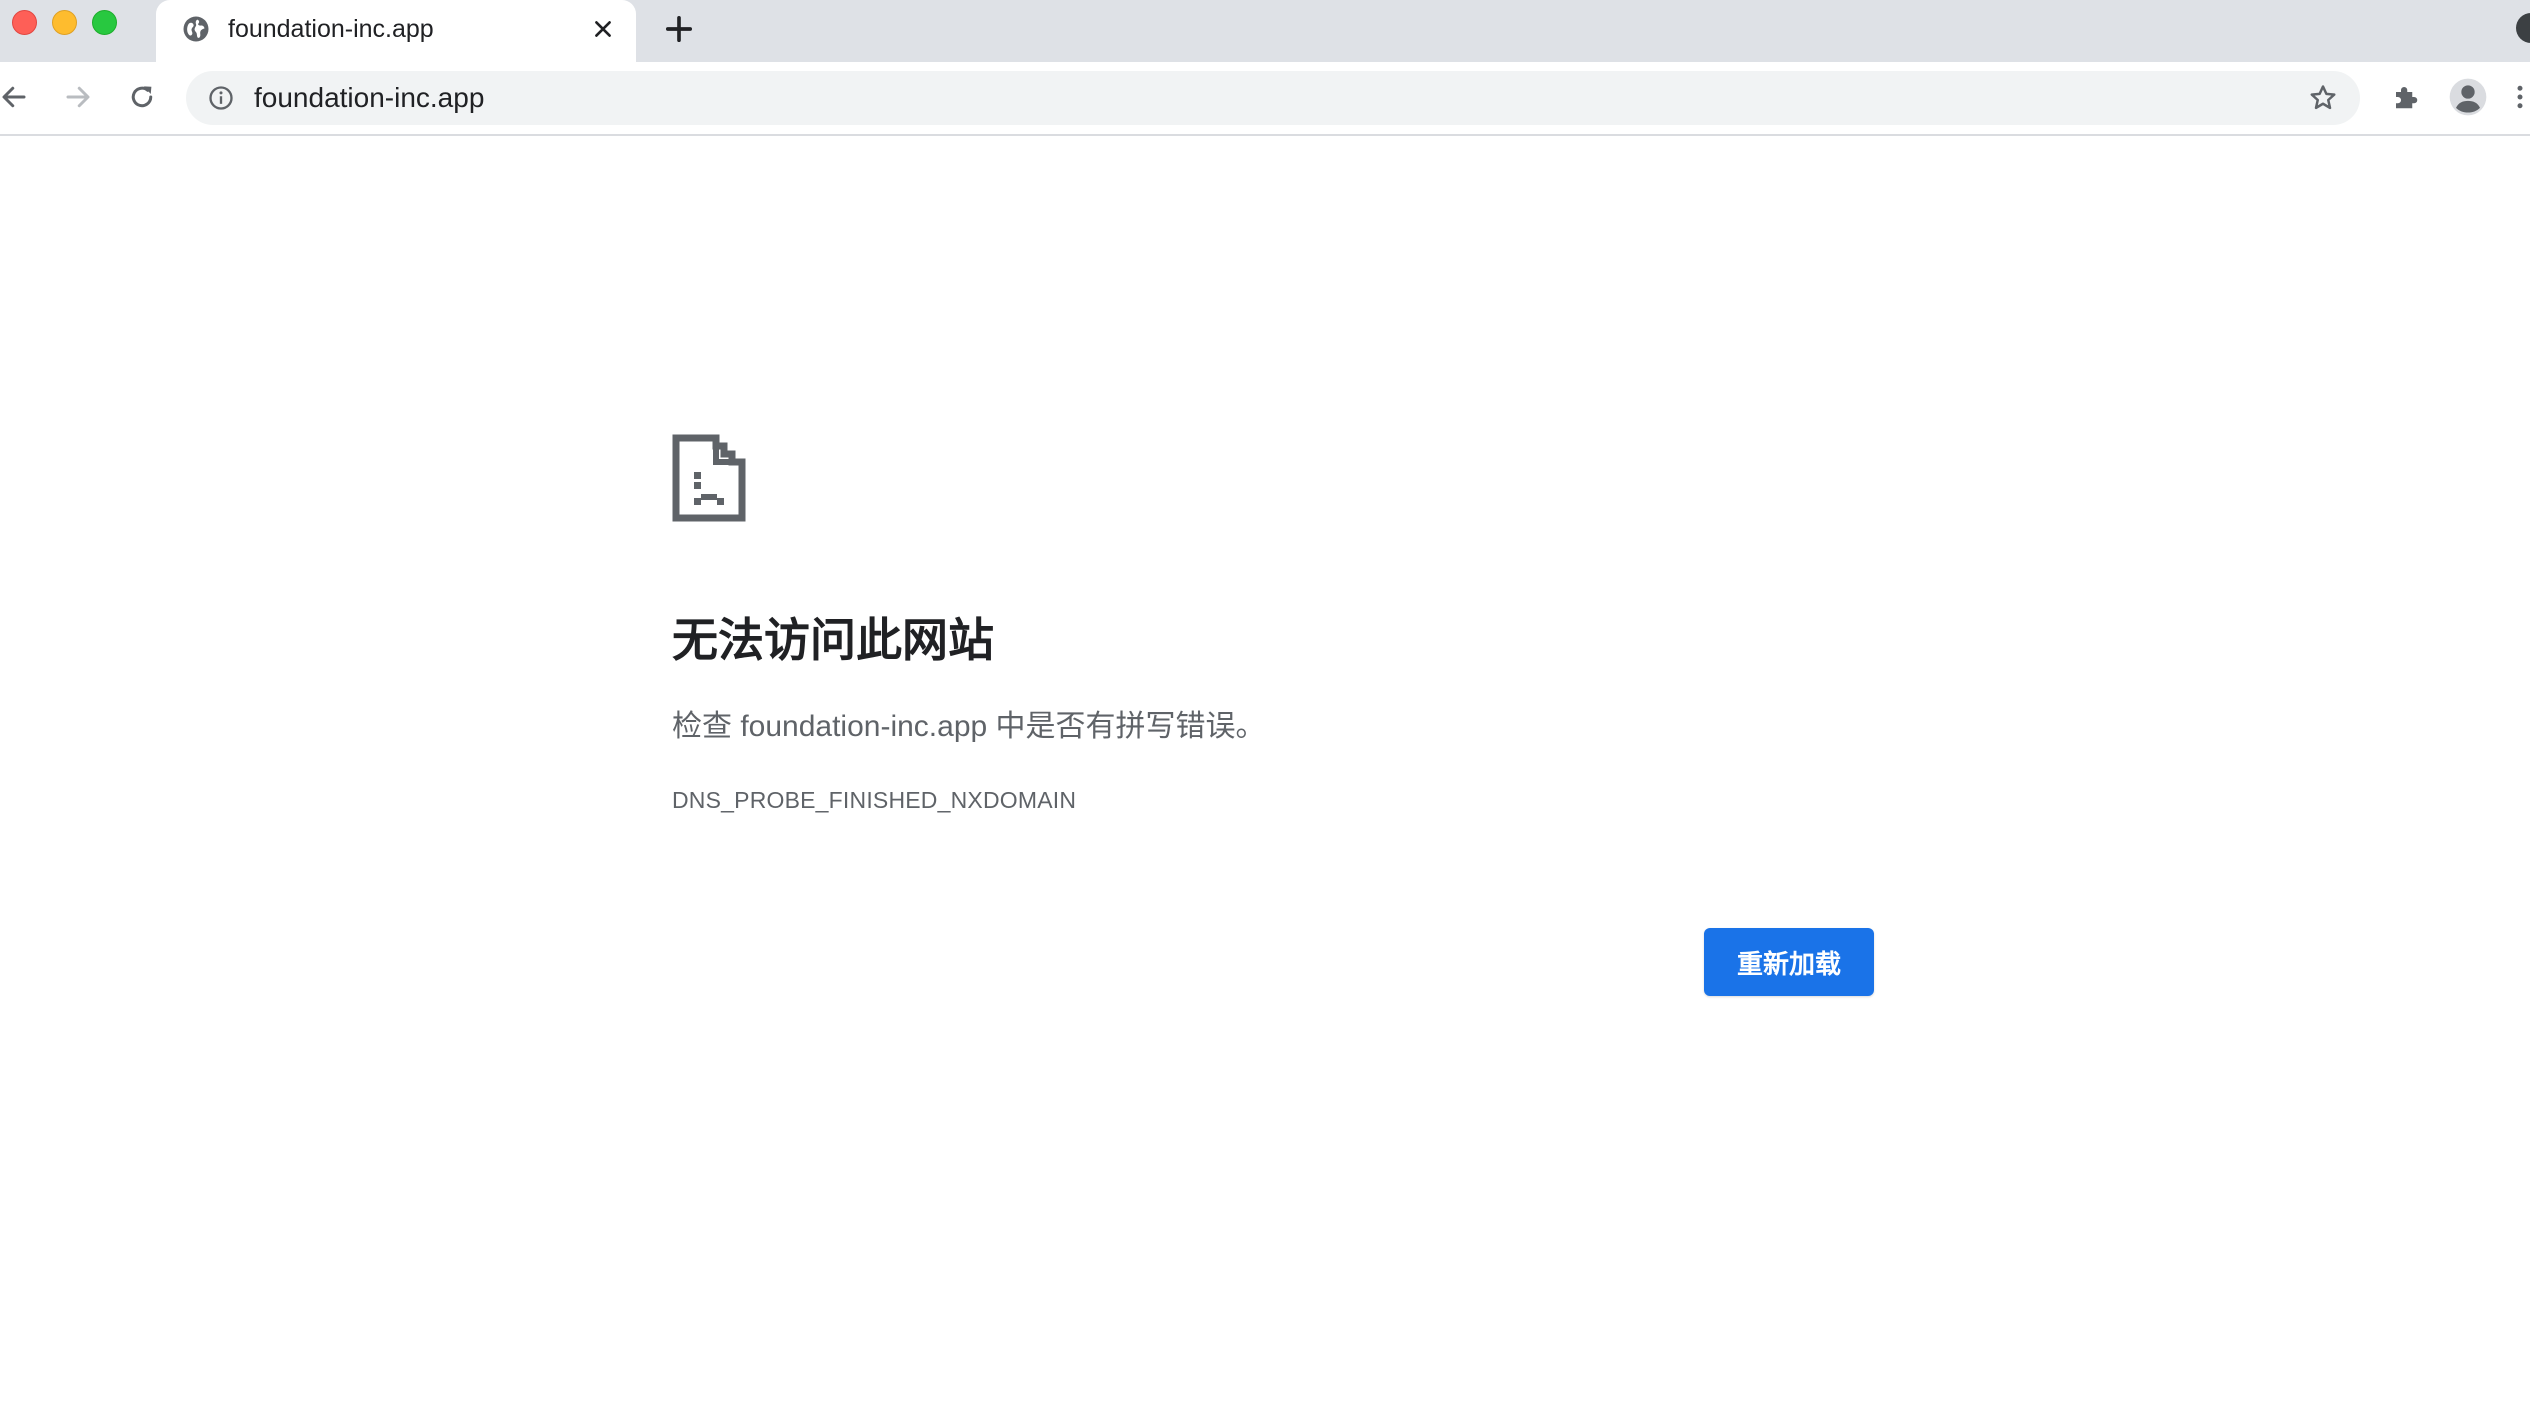 This screenshot has width=2530, height=1410. I want to click on extensions-button, so click(2406, 97).